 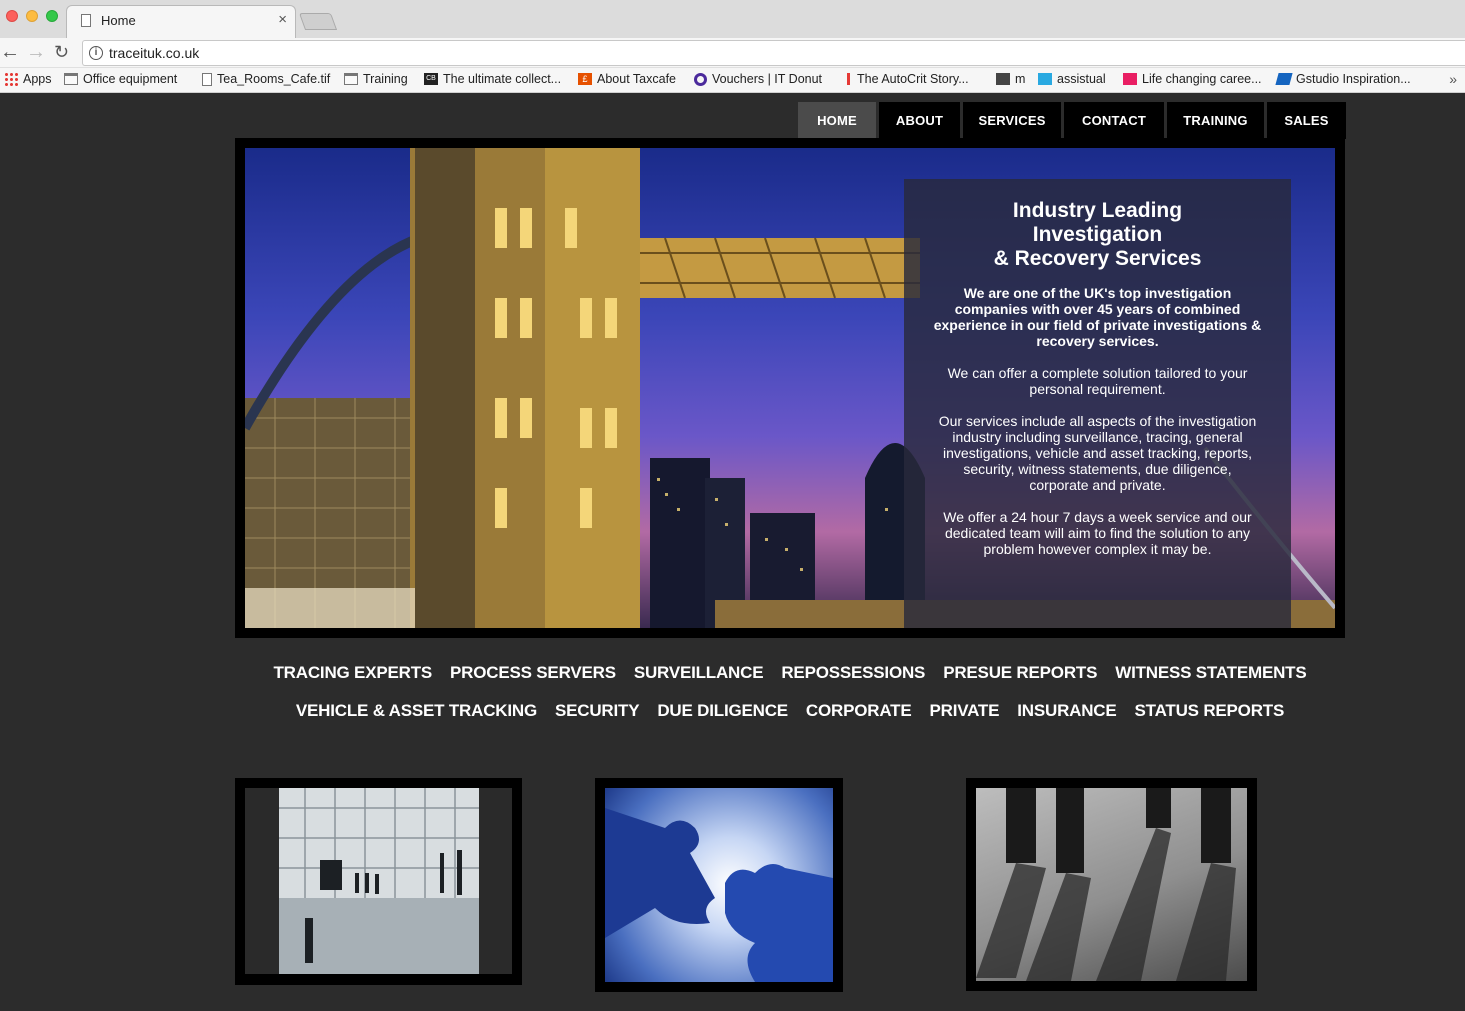 What do you see at coordinates (96, 53) in the screenshot?
I see `info-icon: i` at bounding box center [96, 53].